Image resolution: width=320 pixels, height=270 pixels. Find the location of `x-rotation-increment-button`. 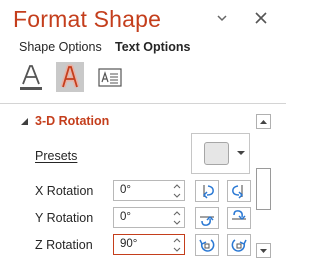

x-rotation-increment-button is located at coordinates (177, 186).